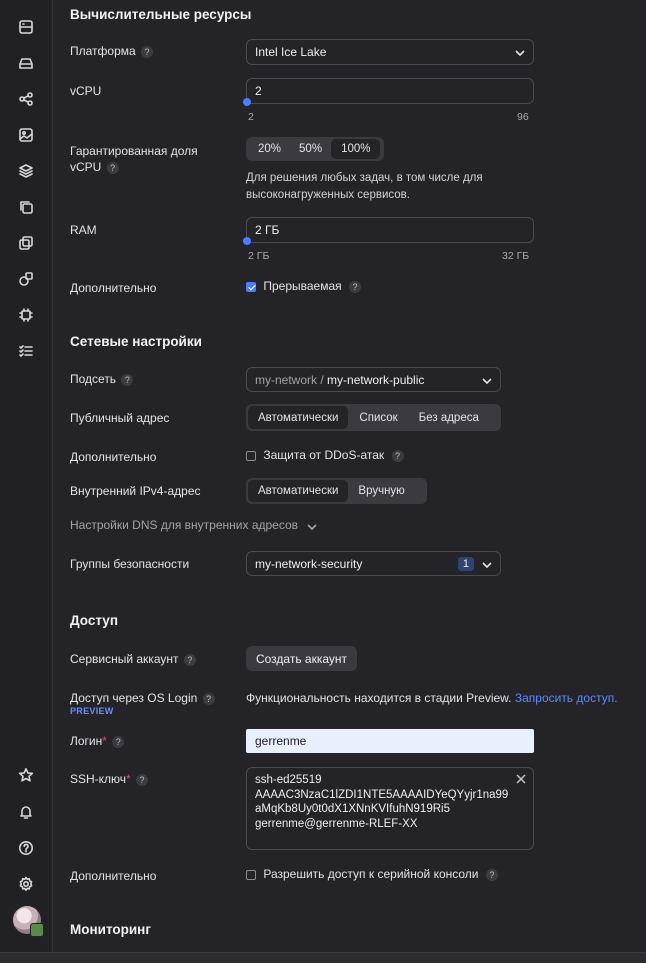  I want to click on serial-console-checkbox-row: Разрешить доступ к серийной консоли ?, so click(372, 874).